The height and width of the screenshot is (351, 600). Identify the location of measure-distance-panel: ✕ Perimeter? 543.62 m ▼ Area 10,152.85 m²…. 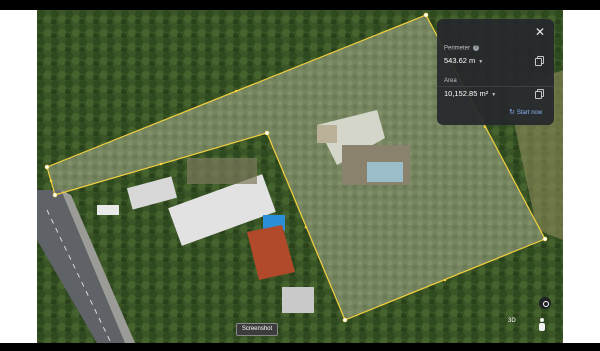
(495, 72).